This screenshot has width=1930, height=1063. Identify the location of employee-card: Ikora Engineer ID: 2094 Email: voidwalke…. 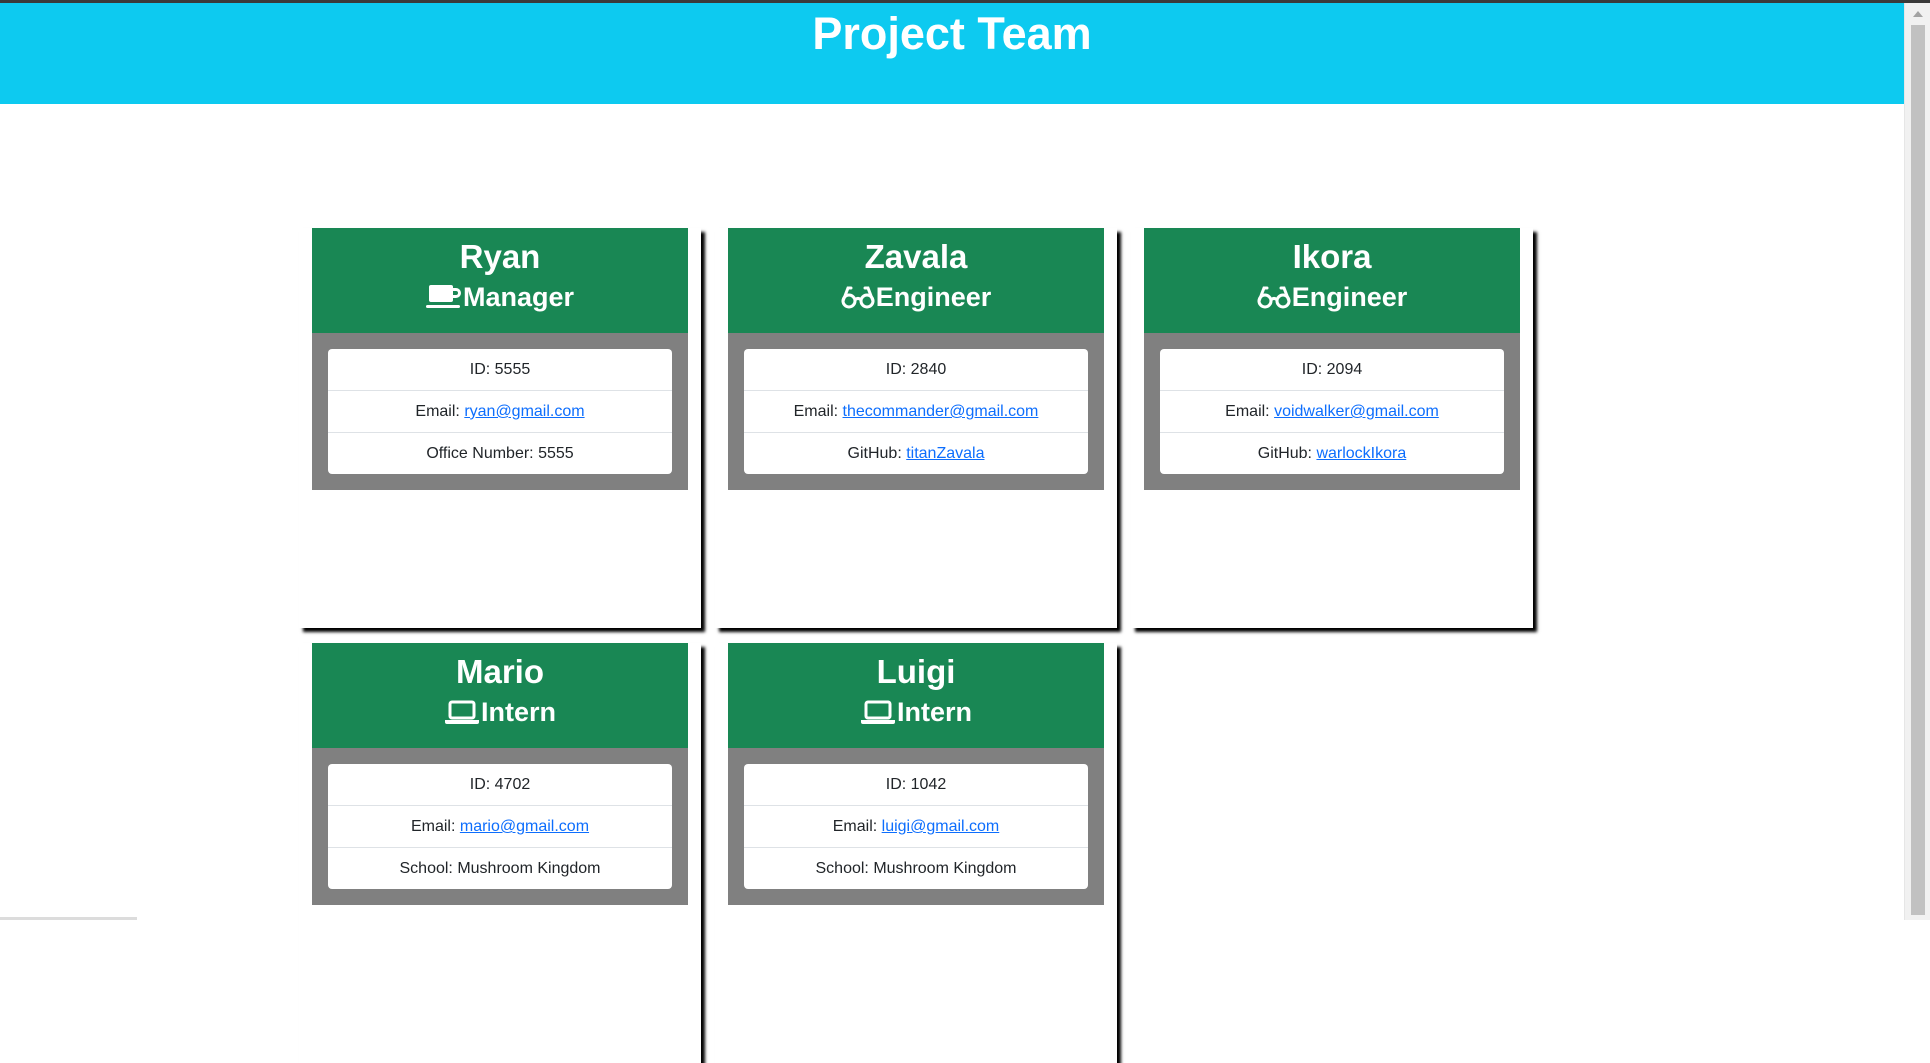
(1332, 359).